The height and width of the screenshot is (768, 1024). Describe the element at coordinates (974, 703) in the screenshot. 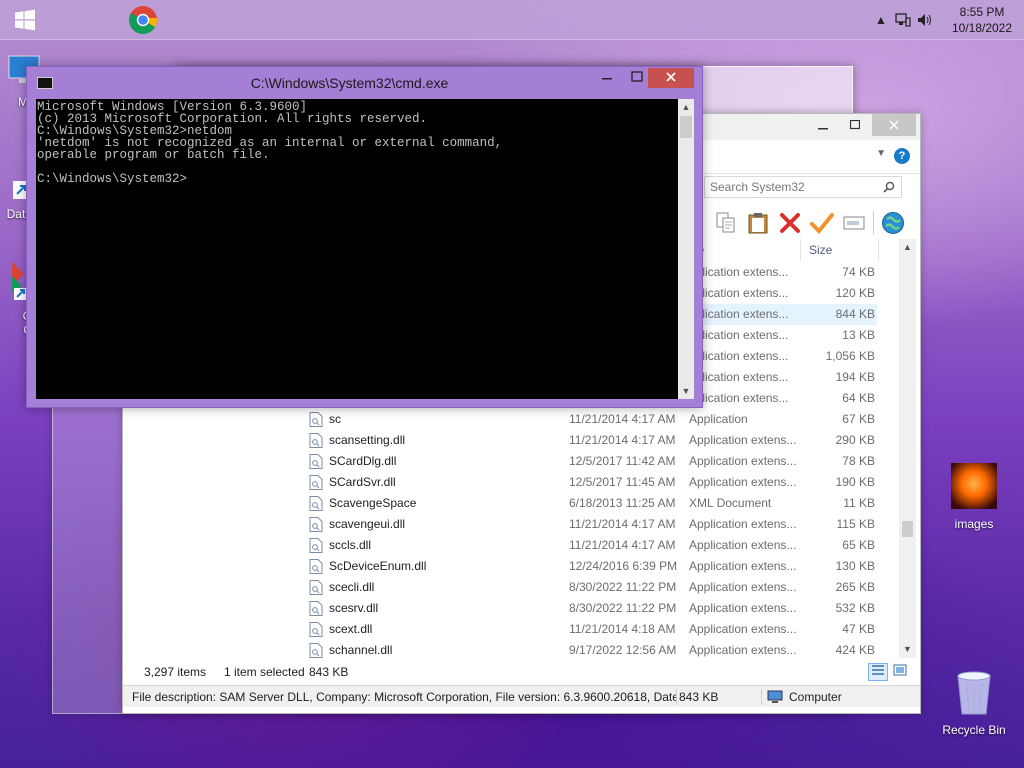

I see `desktop-icon-recycle-bin: Recycle Bin` at that location.